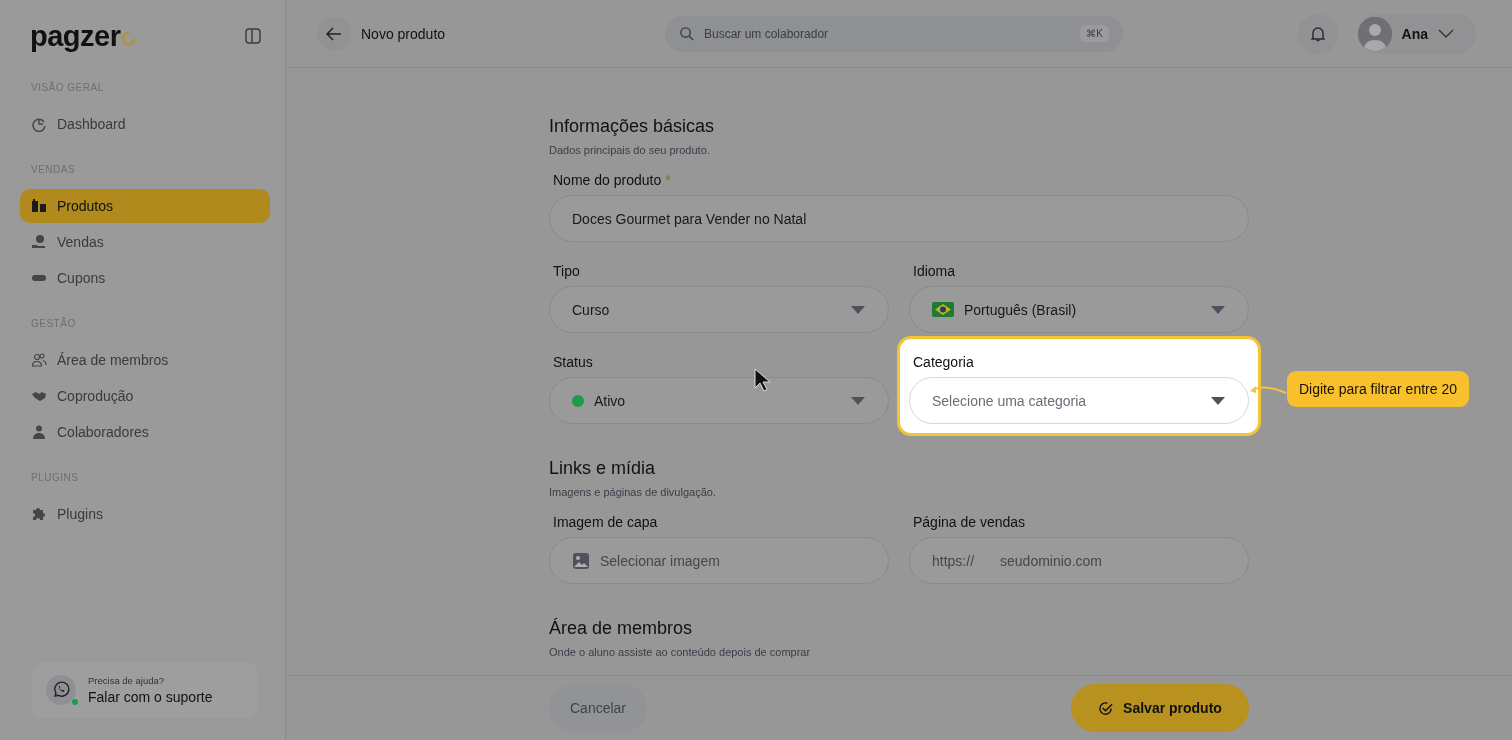 The height and width of the screenshot is (740, 1512). I want to click on support-link: Falar com o suporte, so click(150, 697).